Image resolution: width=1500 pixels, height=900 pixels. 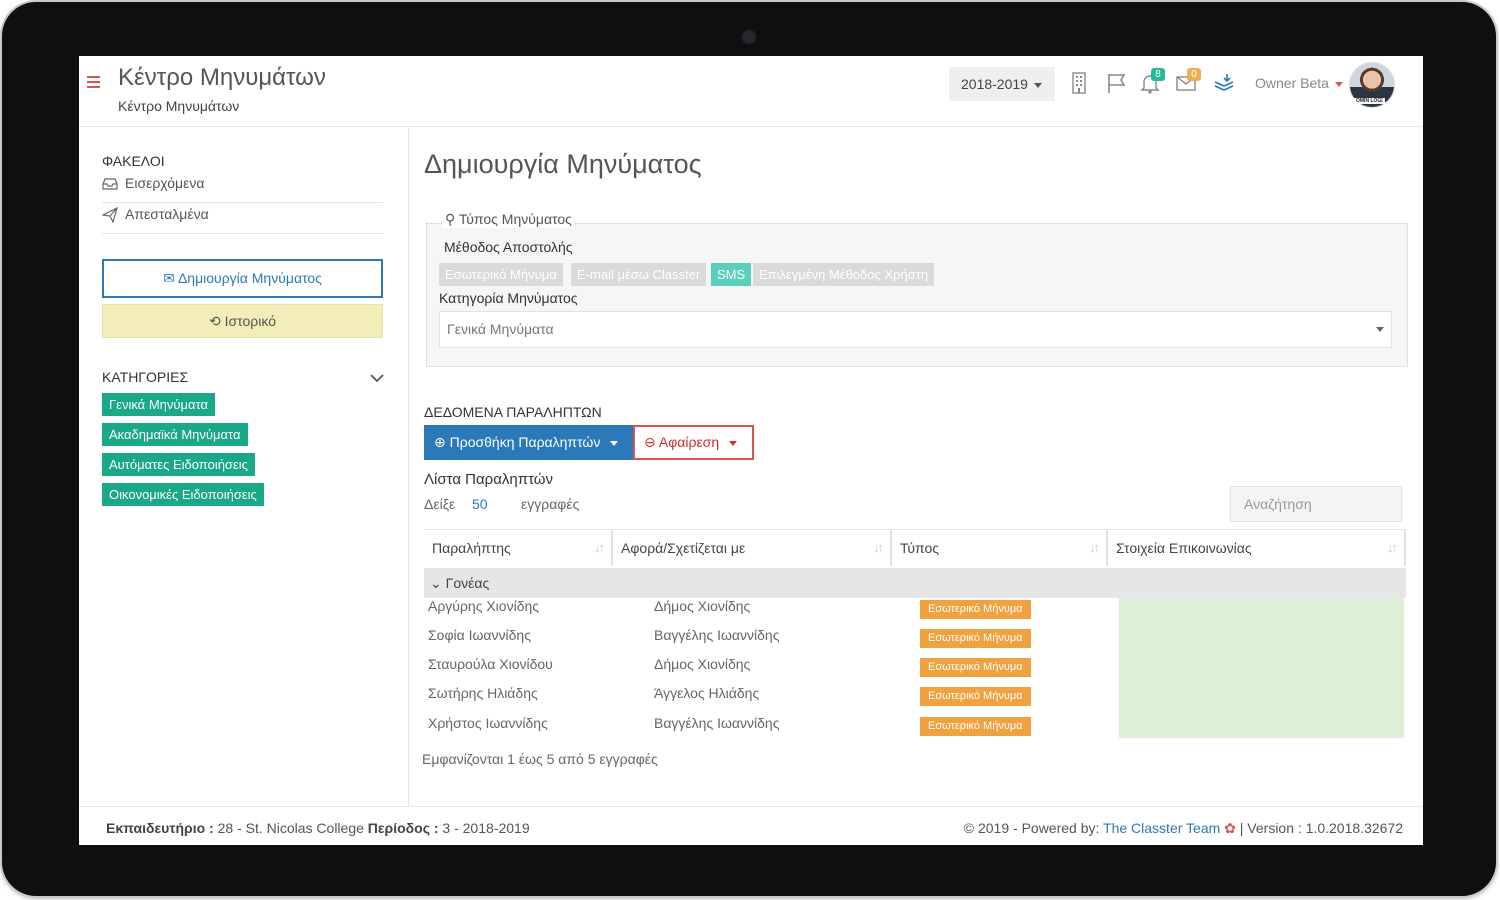 I want to click on category-label: Κατηγορία Μηνύματος, so click(x=508, y=298).